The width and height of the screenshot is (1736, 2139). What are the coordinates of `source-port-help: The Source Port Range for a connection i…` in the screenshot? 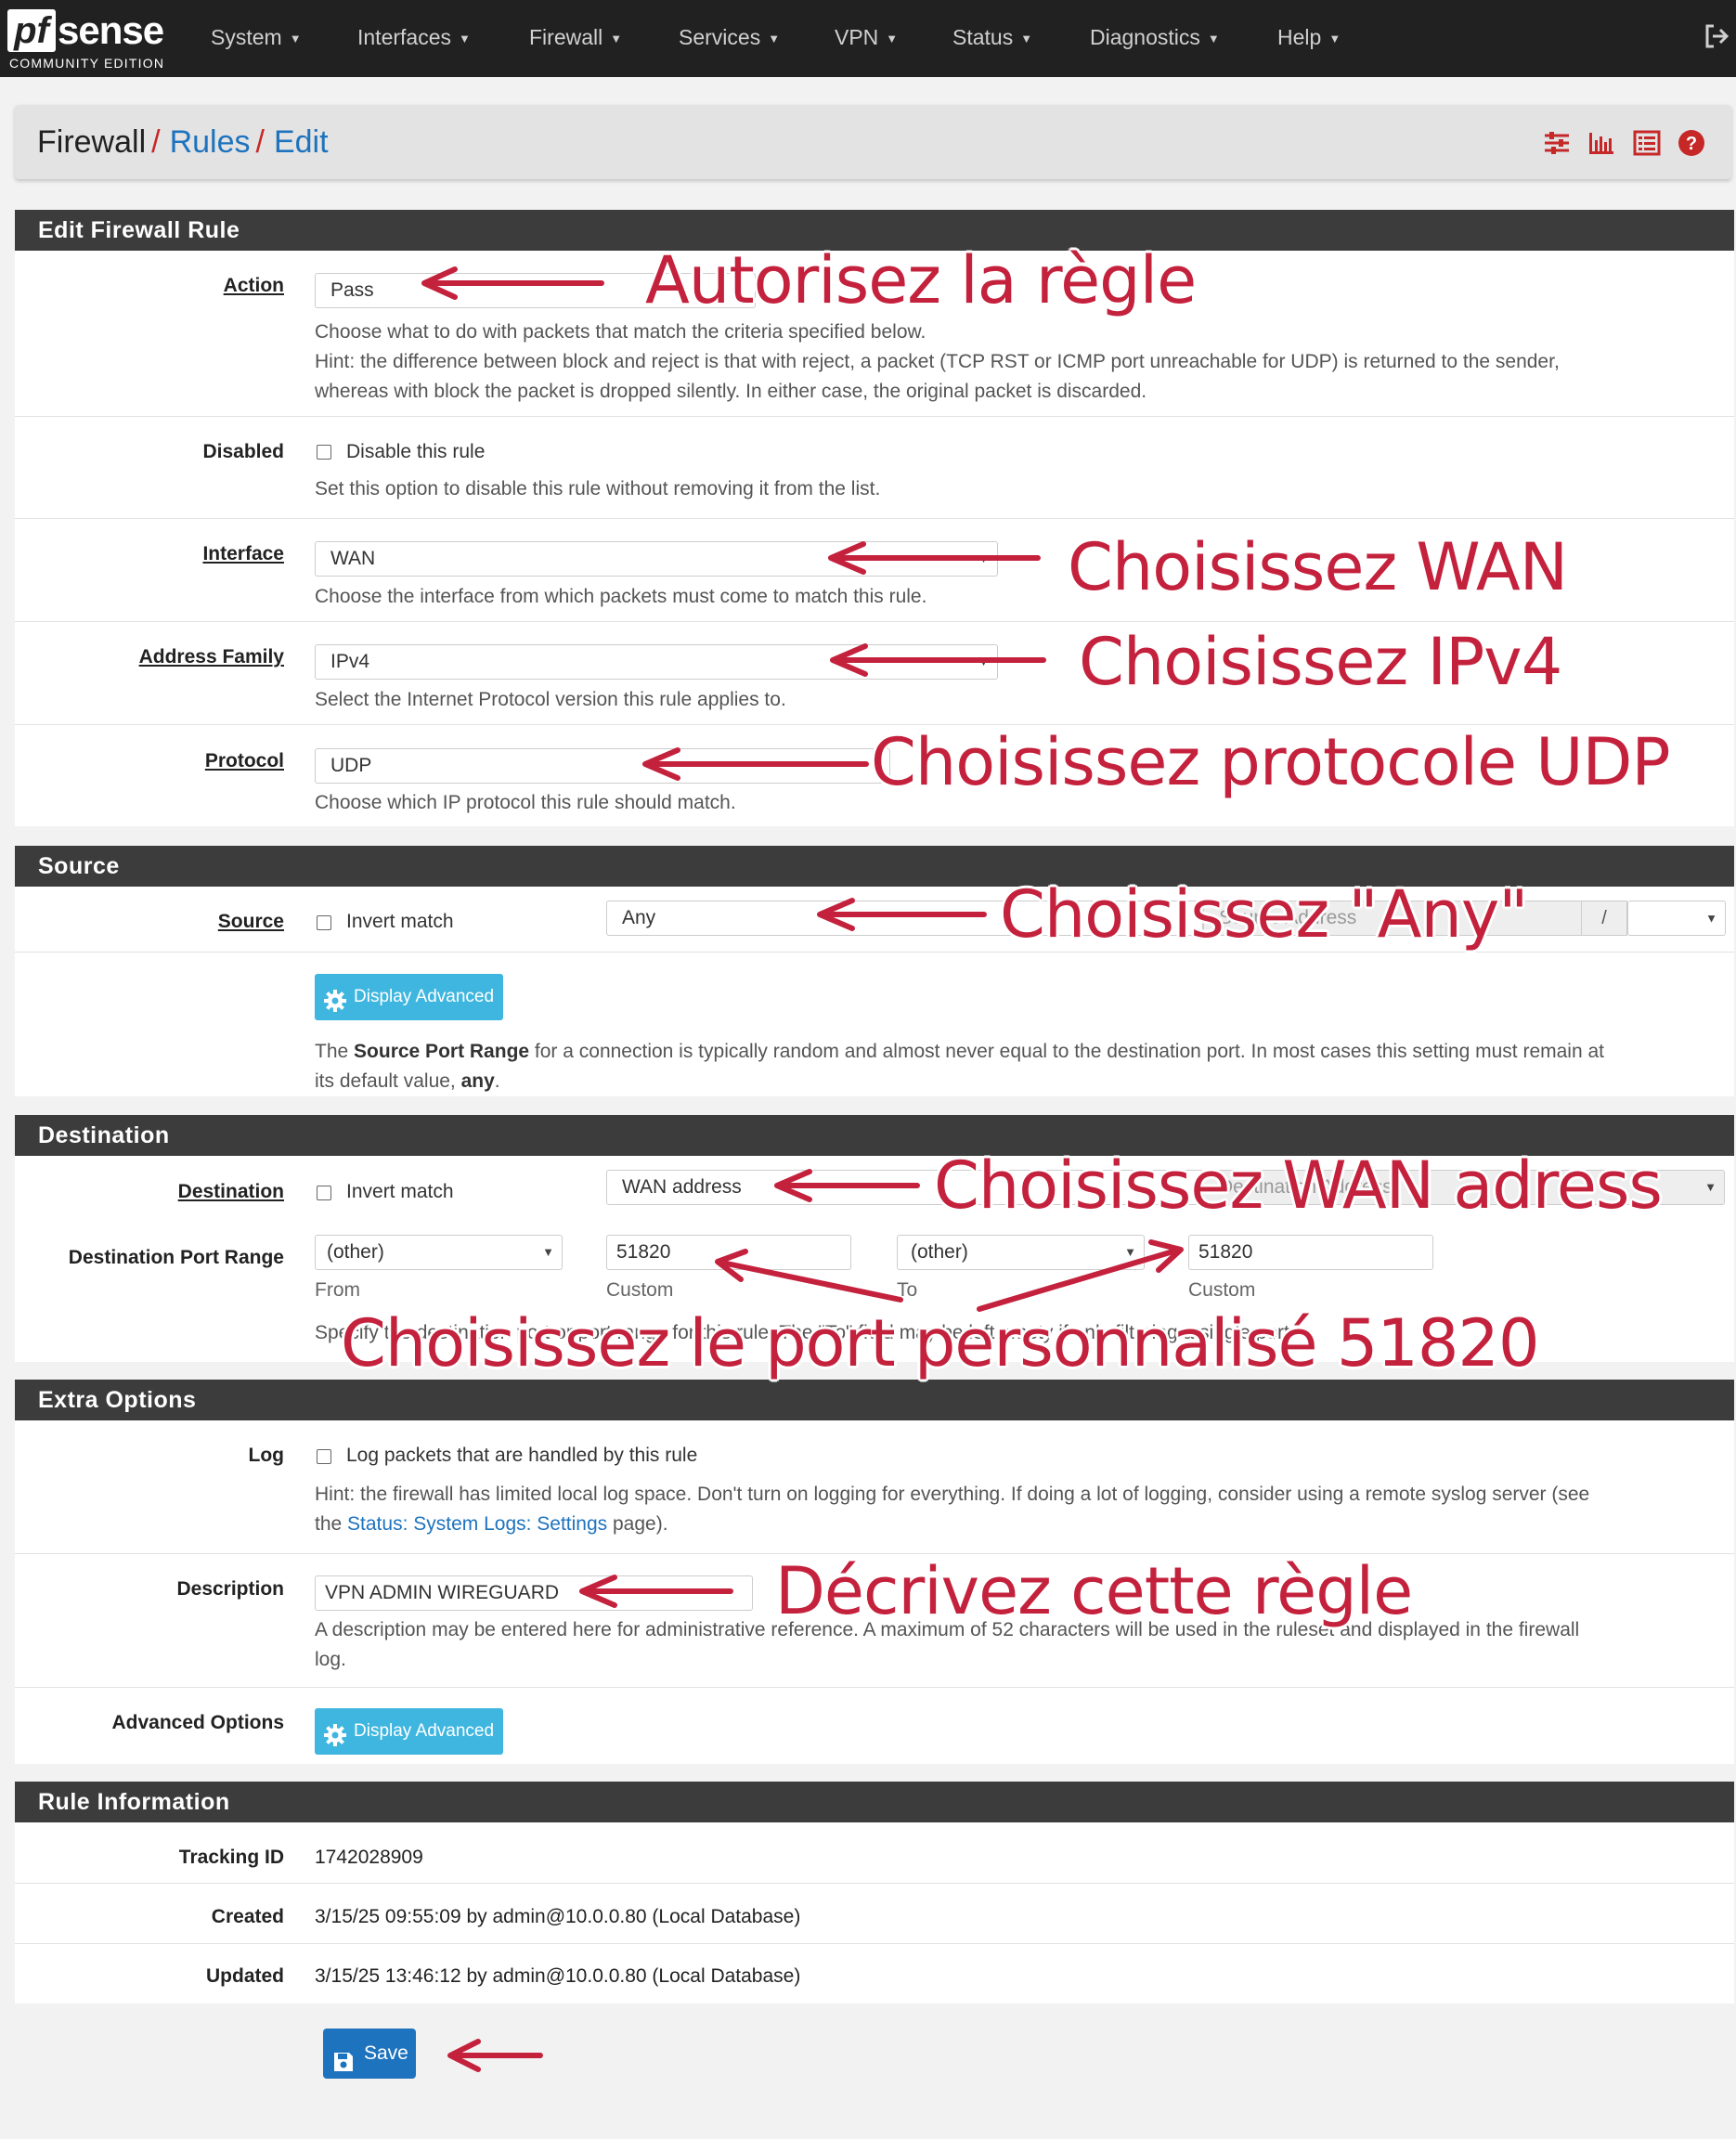 It's located at (959, 1052).